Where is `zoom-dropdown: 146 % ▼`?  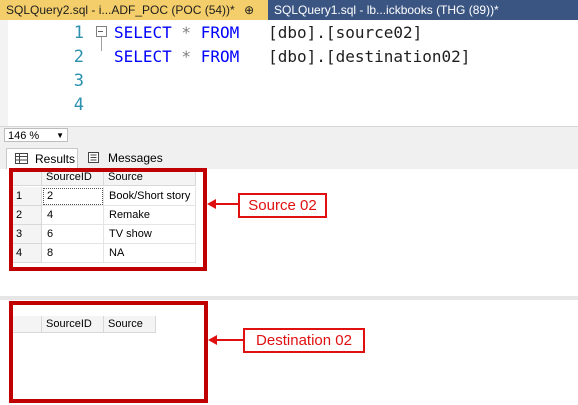
zoom-dropdown: 146 % ▼ is located at coordinates (36, 135).